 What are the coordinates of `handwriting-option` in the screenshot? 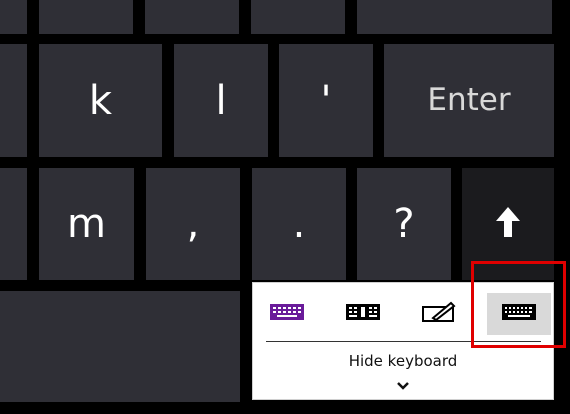 It's located at (439, 314).